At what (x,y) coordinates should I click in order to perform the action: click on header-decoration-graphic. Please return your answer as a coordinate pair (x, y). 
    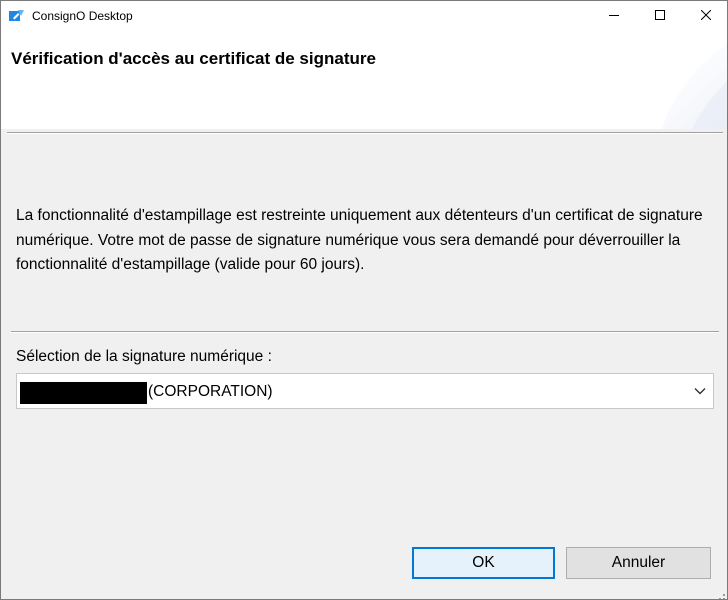
    Looking at the image, I should click on (694, 86).